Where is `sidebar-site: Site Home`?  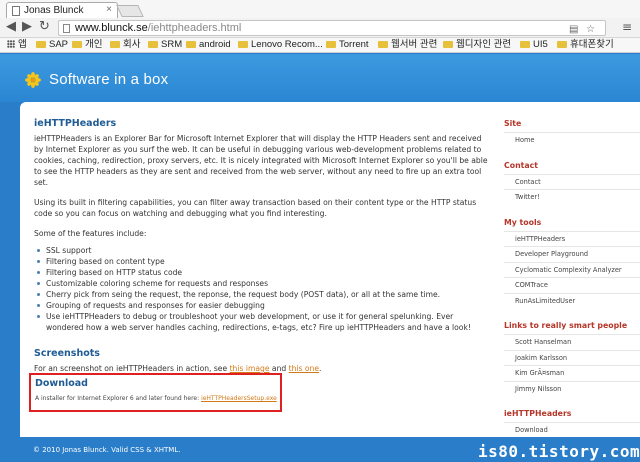
sidebar-site: Site Home is located at coordinates (572, 133).